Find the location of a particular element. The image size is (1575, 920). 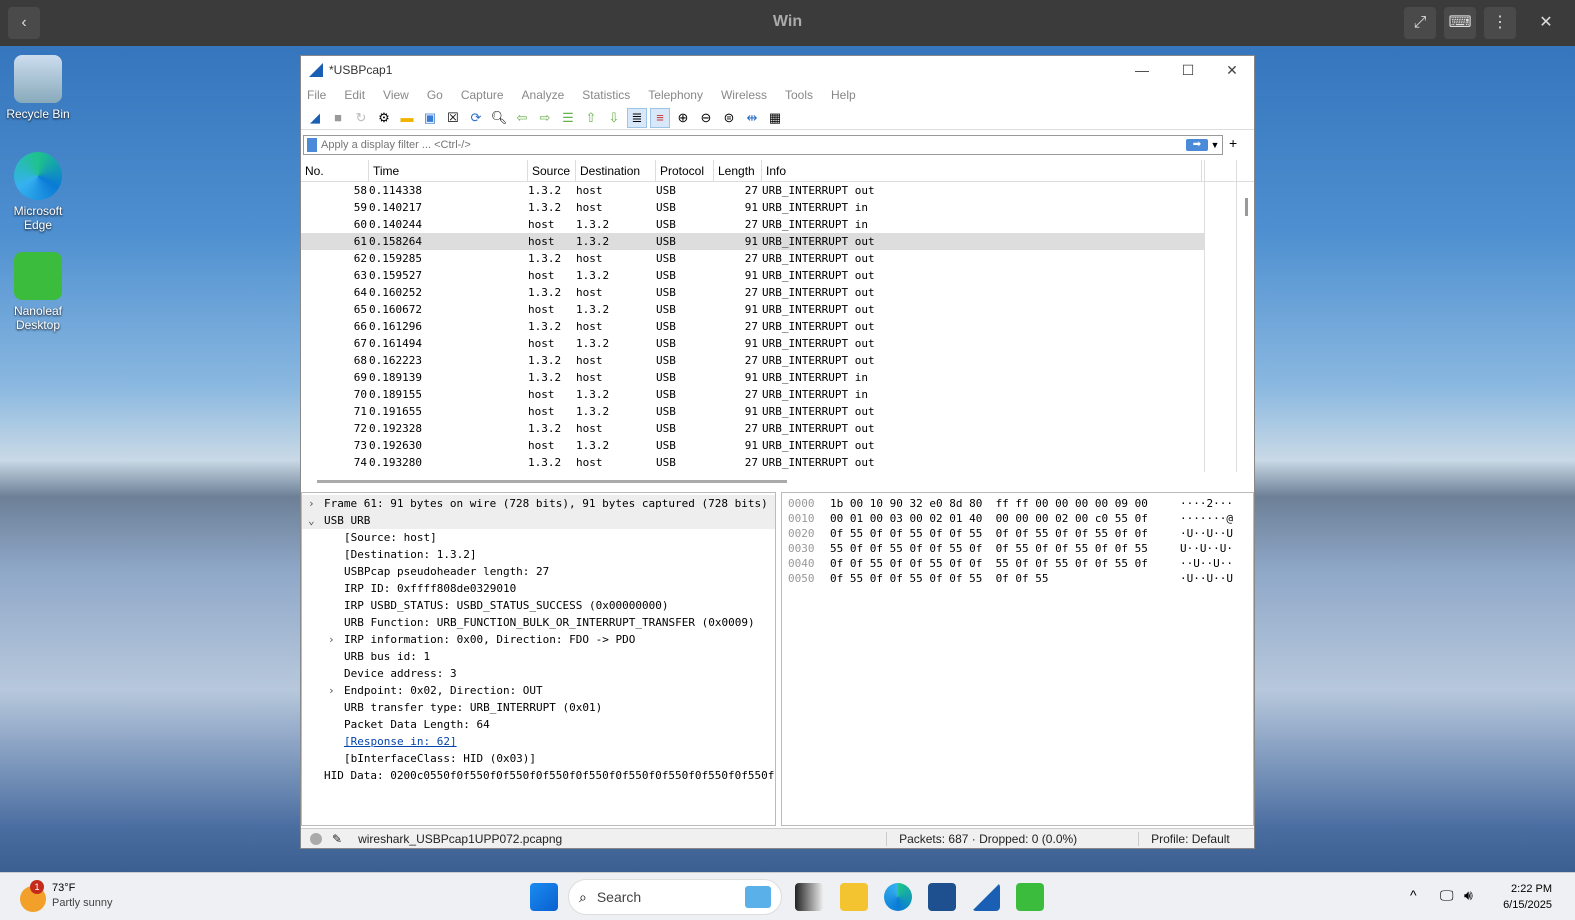

find-packet-icon: 🔍︎ is located at coordinates (499, 118).